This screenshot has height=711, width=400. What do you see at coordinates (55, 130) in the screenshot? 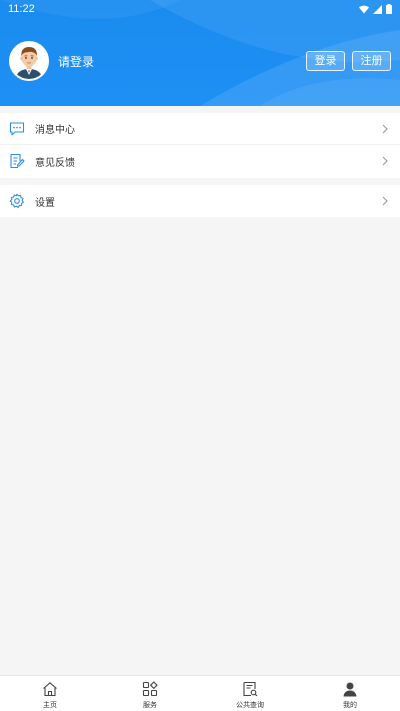
I see `menu-item-label: 消息中心` at bounding box center [55, 130].